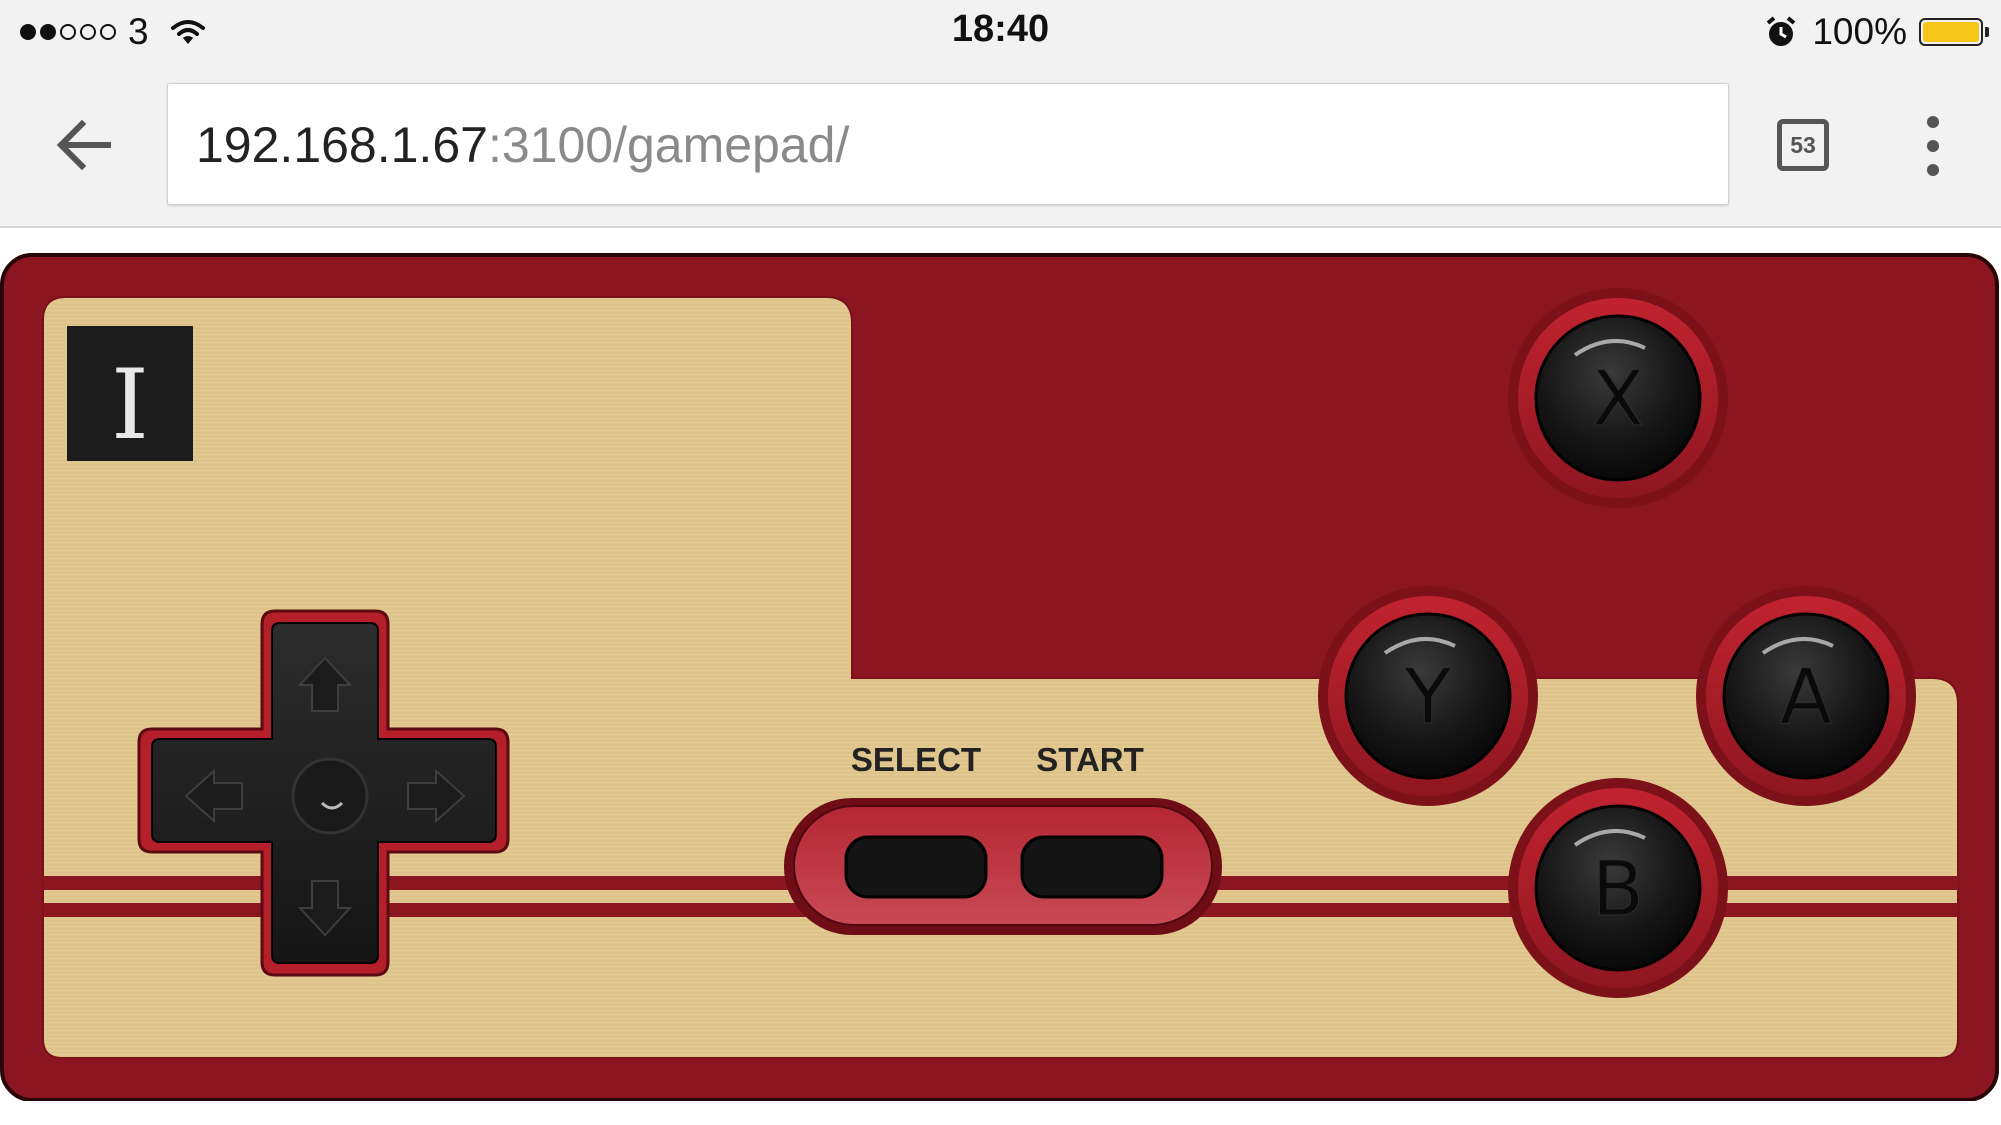 This screenshot has width=2001, height=1125. Describe the element at coordinates (668, 145) in the screenshot. I see `url-path: :3100/gamepad/` at that location.